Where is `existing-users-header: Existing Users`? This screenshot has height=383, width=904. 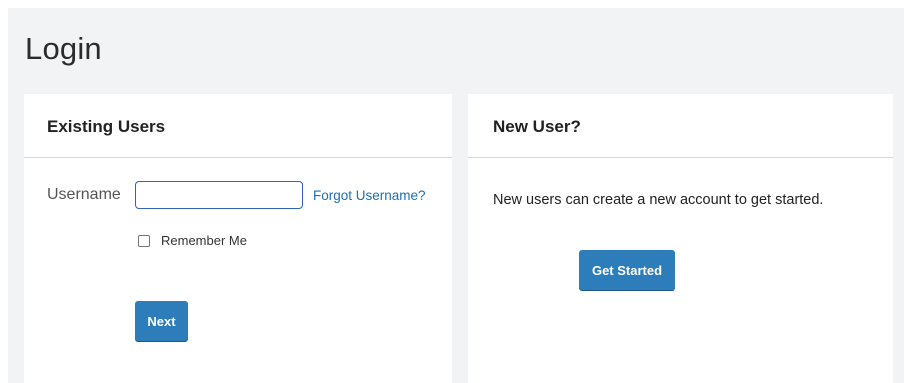 existing-users-header: Existing Users is located at coordinates (238, 126).